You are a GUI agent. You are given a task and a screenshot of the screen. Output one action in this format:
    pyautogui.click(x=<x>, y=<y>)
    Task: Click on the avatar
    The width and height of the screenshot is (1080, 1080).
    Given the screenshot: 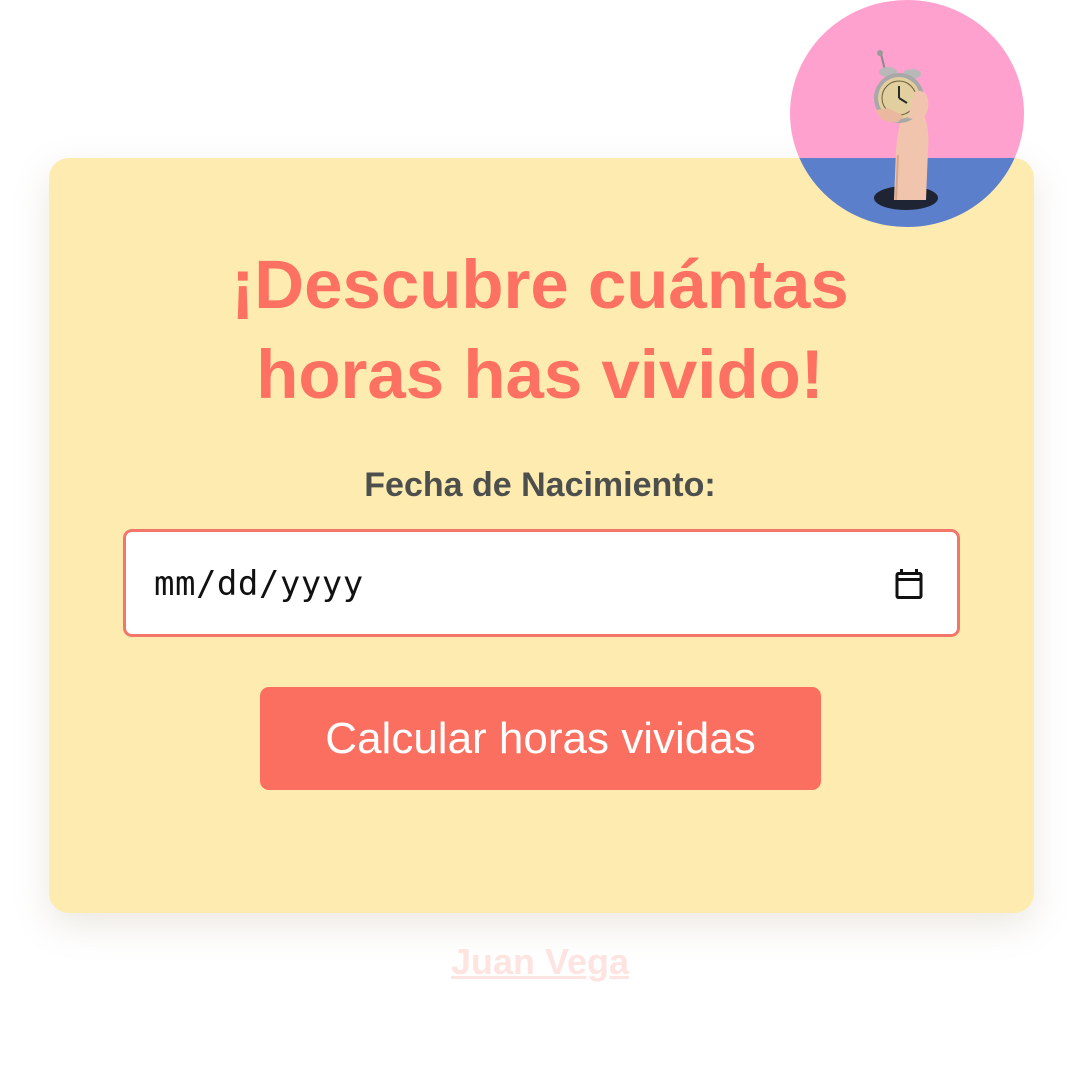 What is the action you would take?
    pyautogui.click(x=907, y=113)
    